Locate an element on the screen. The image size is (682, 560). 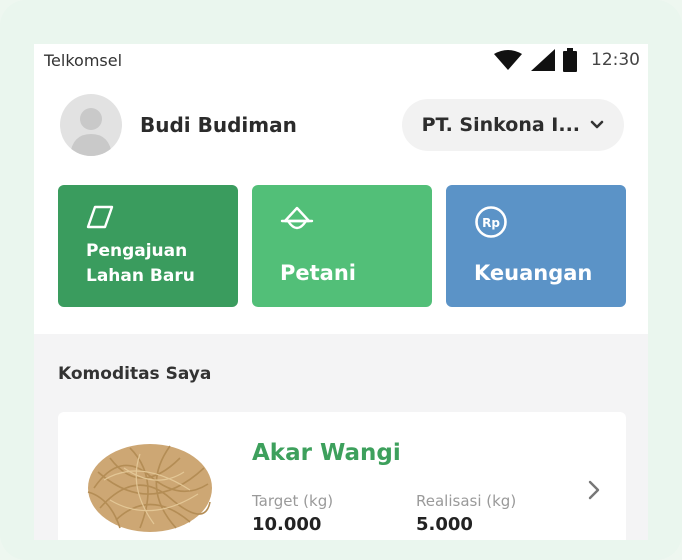
avatar is located at coordinates (91, 125).